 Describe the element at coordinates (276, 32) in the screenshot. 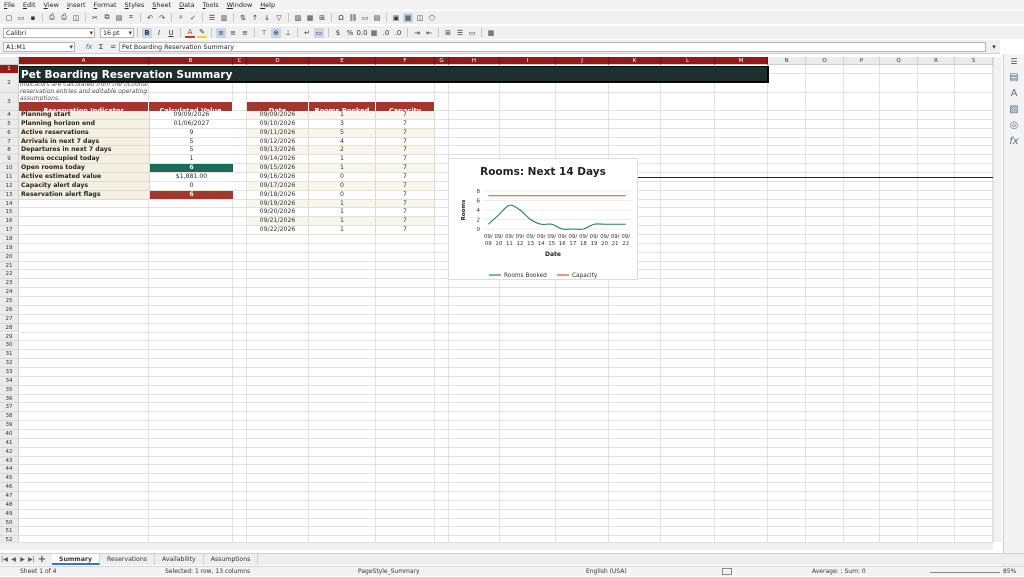

I see `align-middle-icon: ⊕` at that location.